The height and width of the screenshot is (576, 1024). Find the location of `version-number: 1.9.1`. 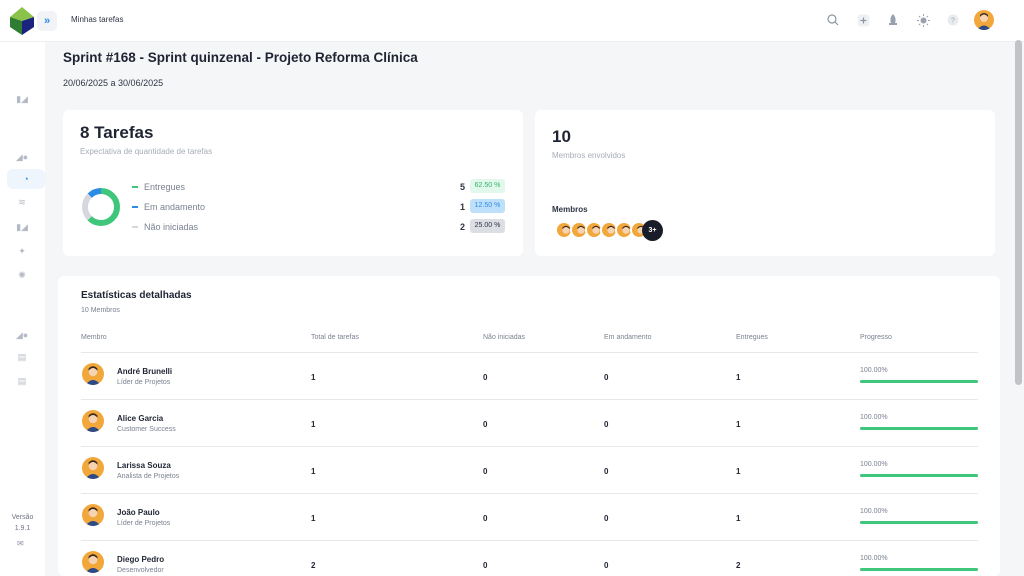

version-number: 1.9.1 is located at coordinates (22, 528).